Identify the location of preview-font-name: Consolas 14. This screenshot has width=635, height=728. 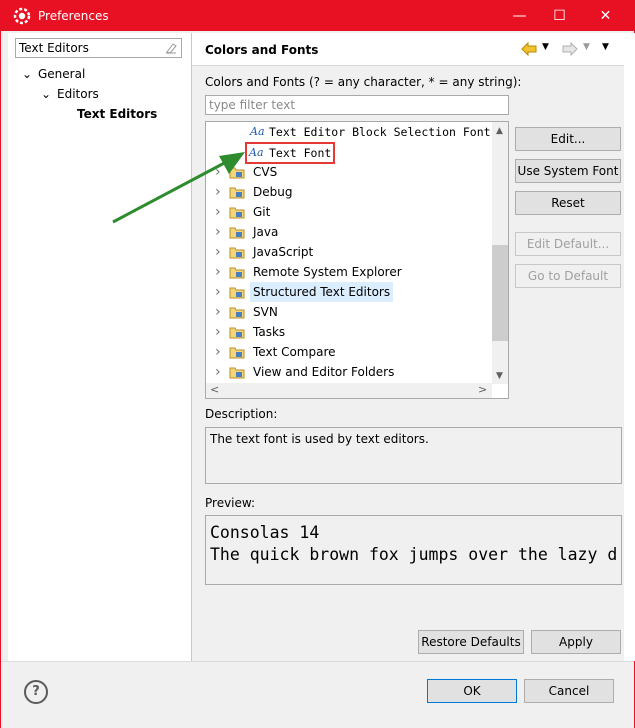
(265, 532).